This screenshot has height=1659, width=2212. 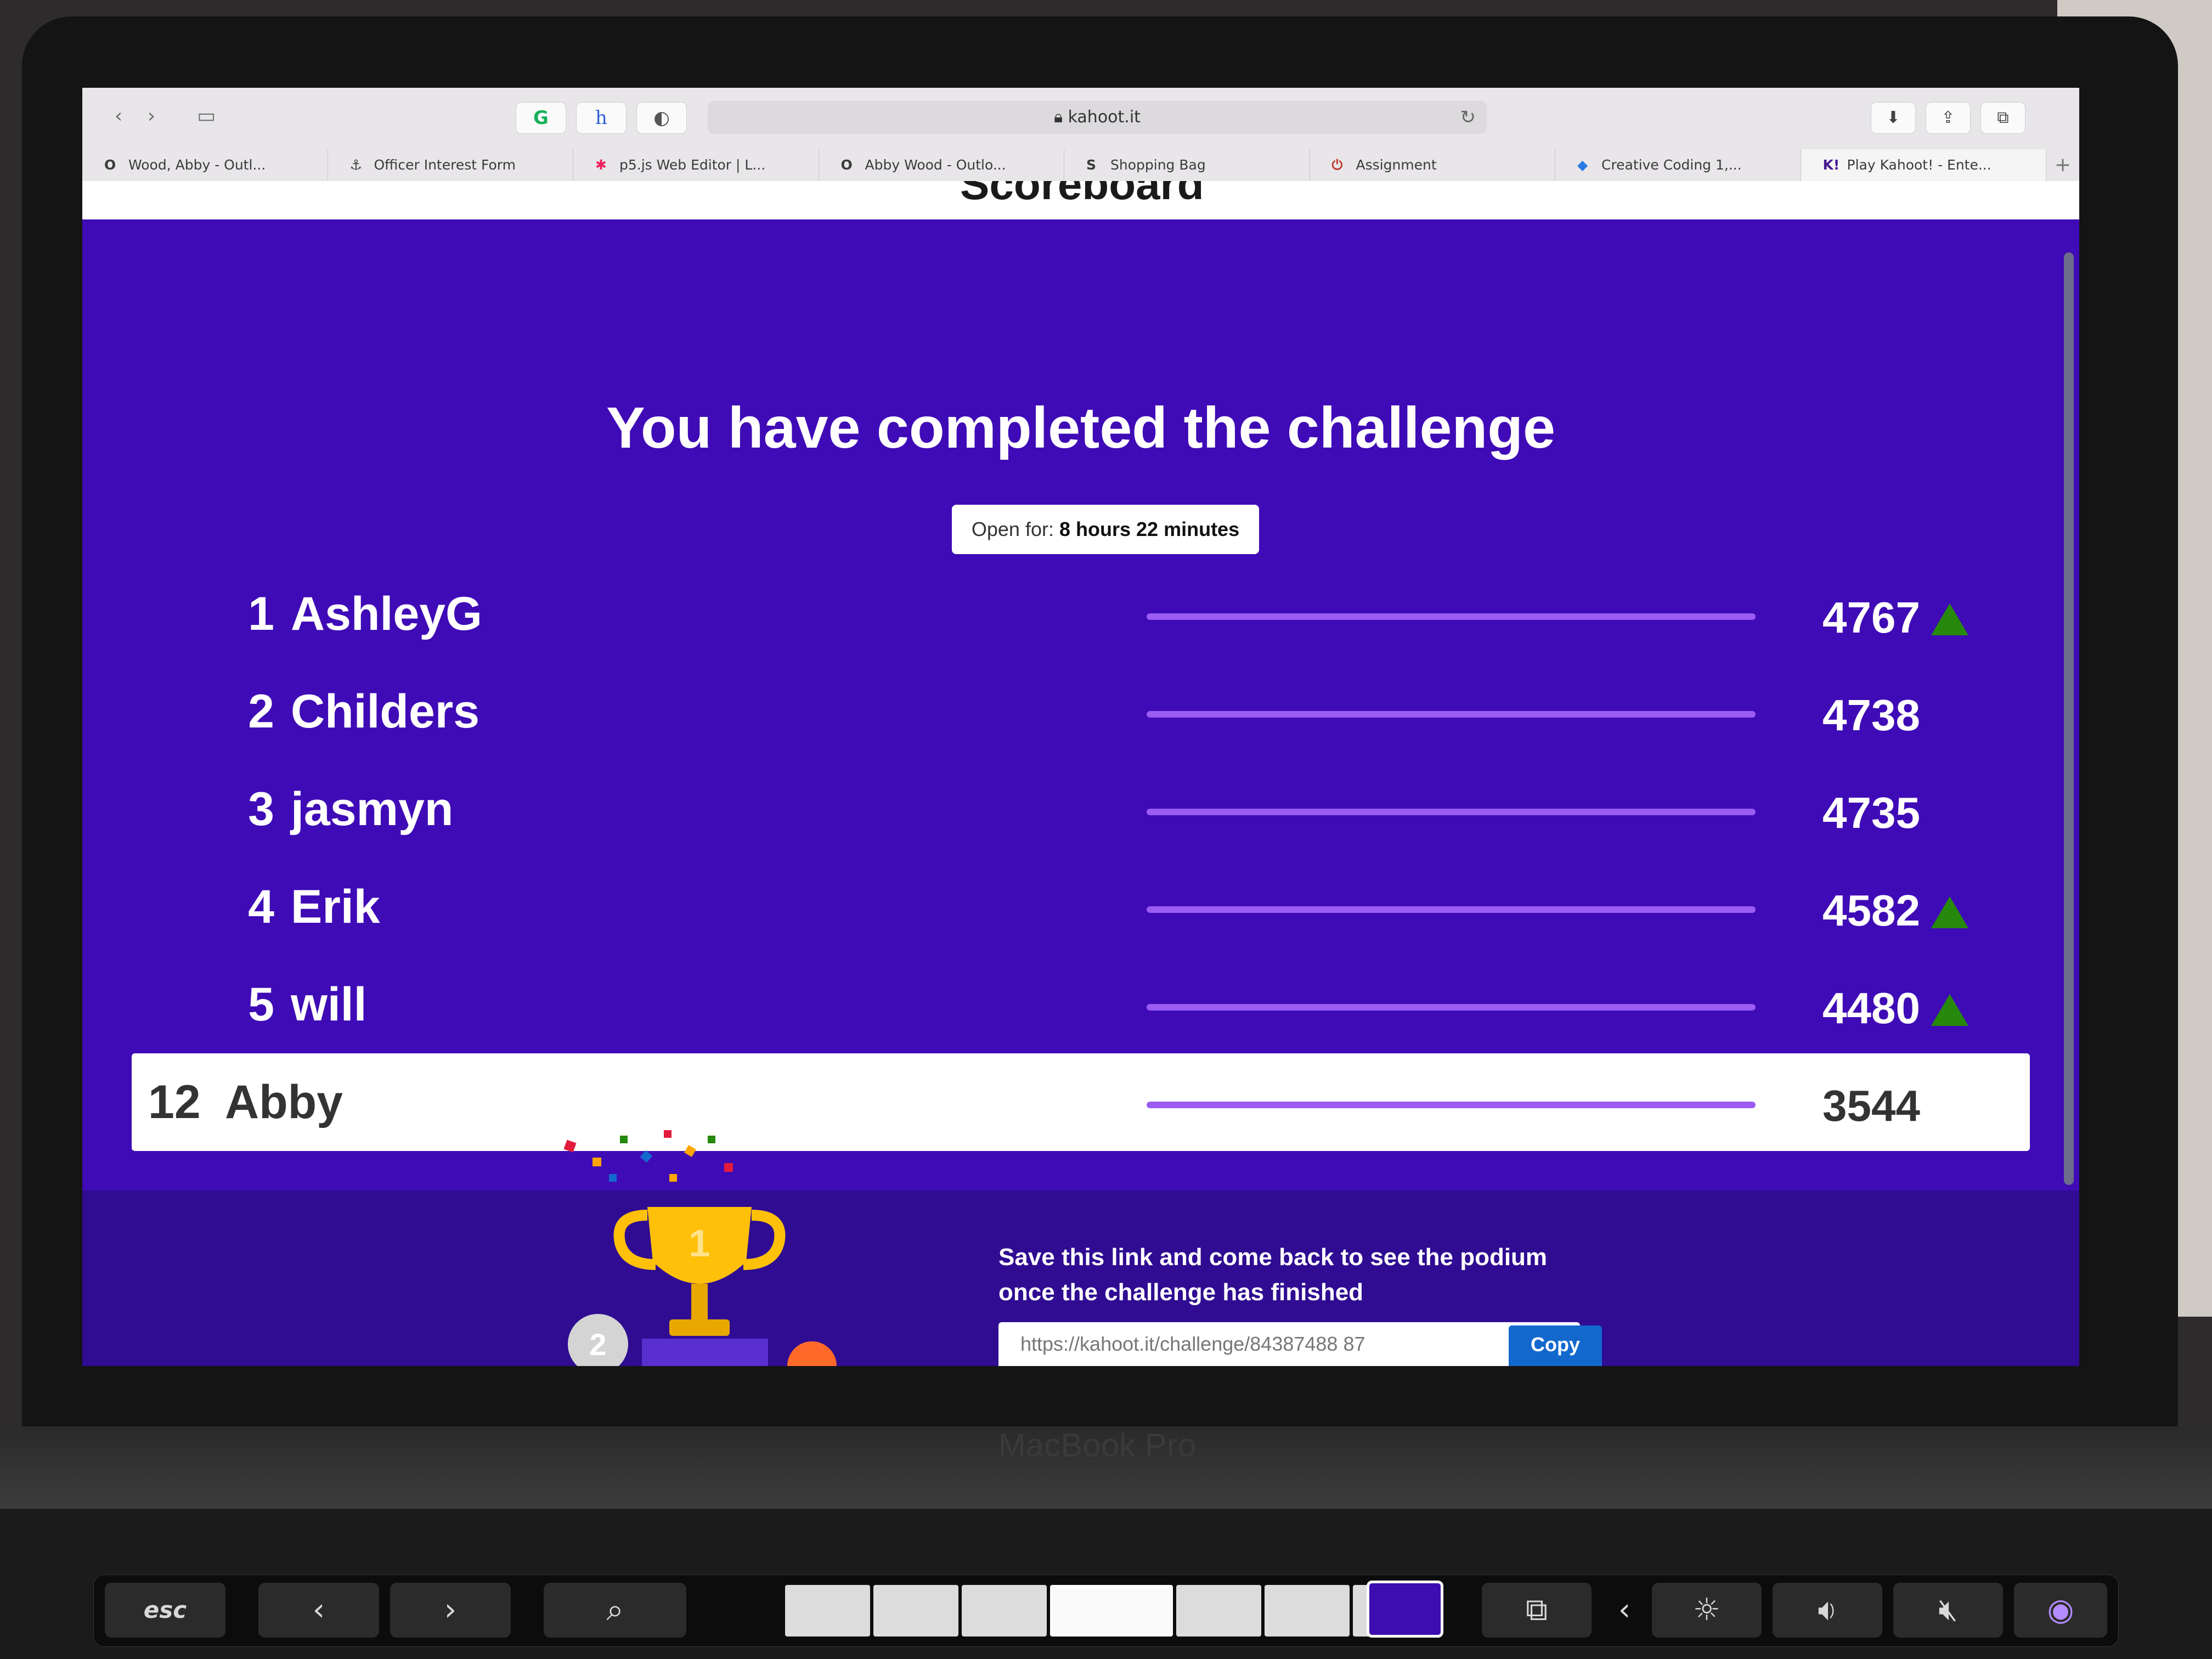 What do you see at coordinates (601, 165) in the screenshot?
I see `p5-icon: ✱` at bounding box center [601, 165].